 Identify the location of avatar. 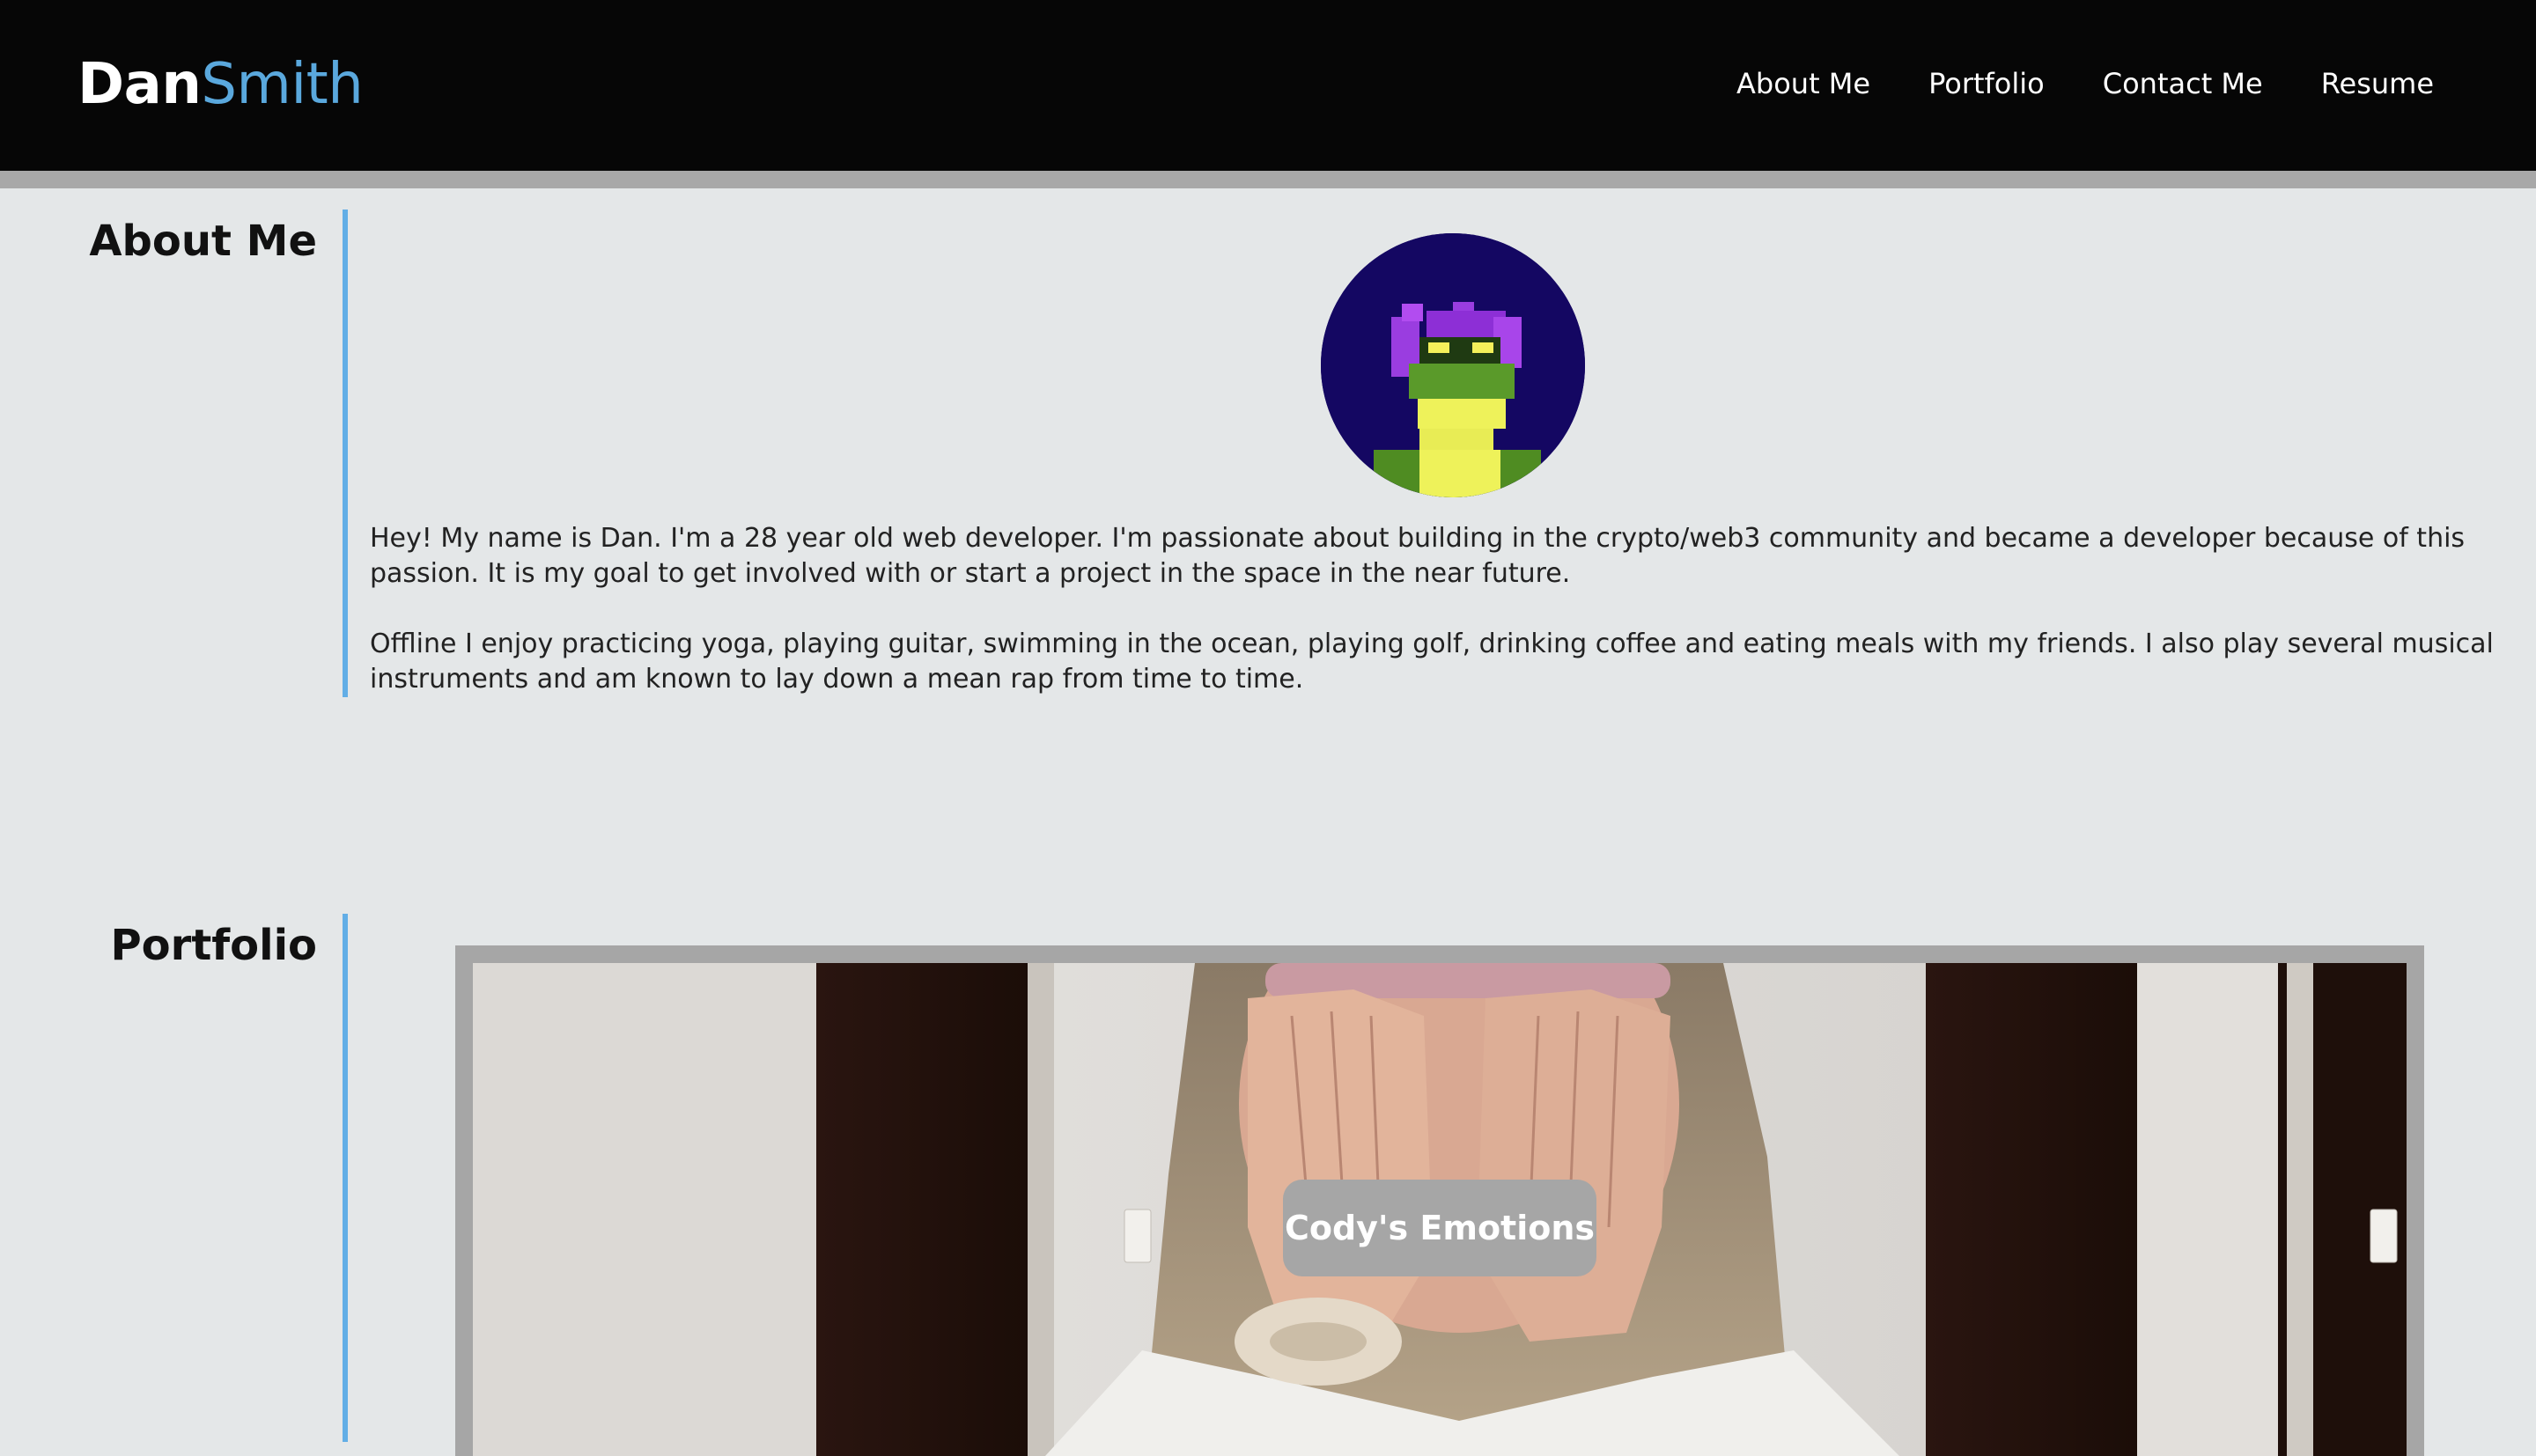
(1453, 365).